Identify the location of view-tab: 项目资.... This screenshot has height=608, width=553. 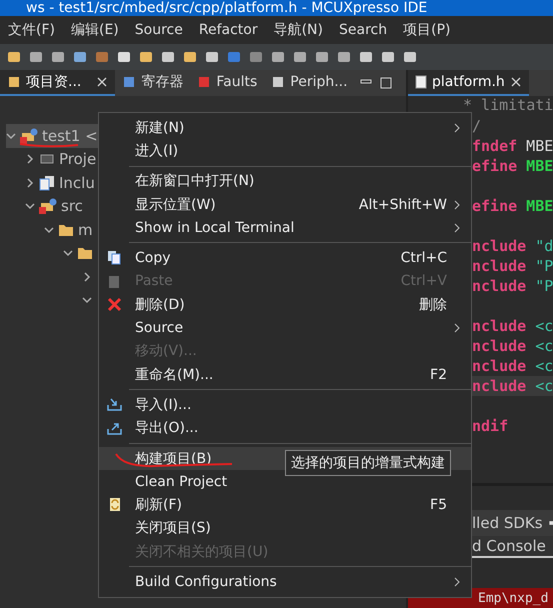
(58, 83).